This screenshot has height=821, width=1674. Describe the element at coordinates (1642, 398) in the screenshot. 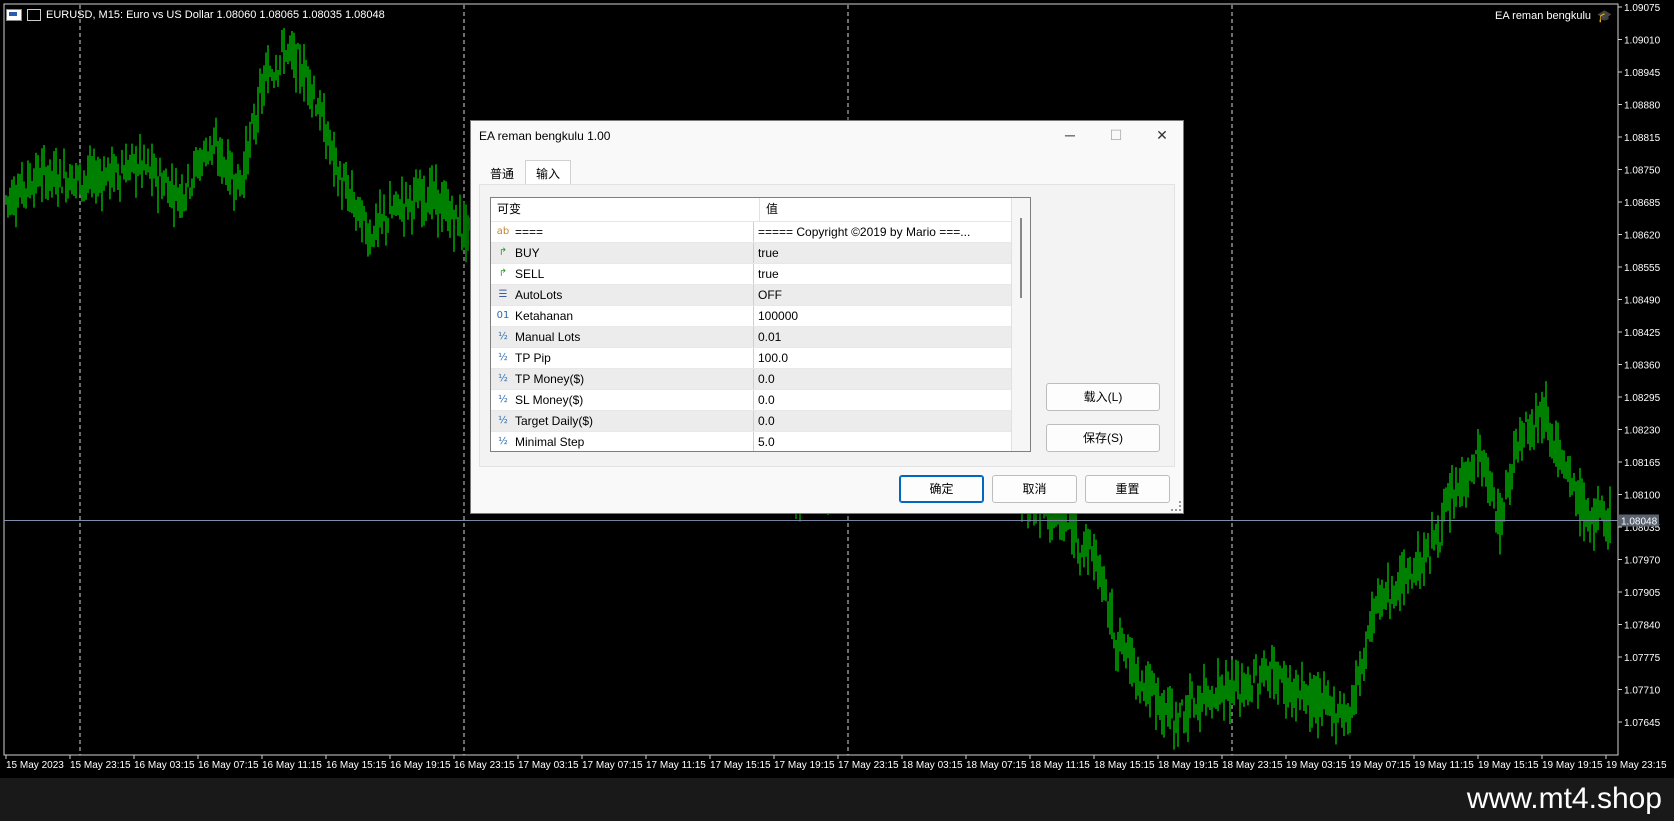

I see `price-label: 1.08295` at that location.